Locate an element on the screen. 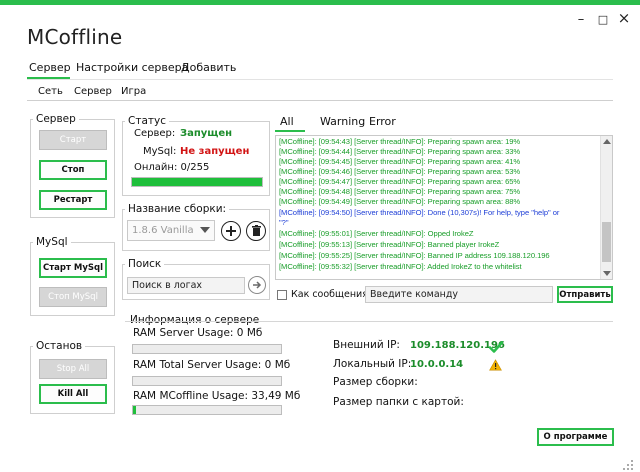 The image size is (640, 472). online-progress-bar is located at coordinates (197, 182).